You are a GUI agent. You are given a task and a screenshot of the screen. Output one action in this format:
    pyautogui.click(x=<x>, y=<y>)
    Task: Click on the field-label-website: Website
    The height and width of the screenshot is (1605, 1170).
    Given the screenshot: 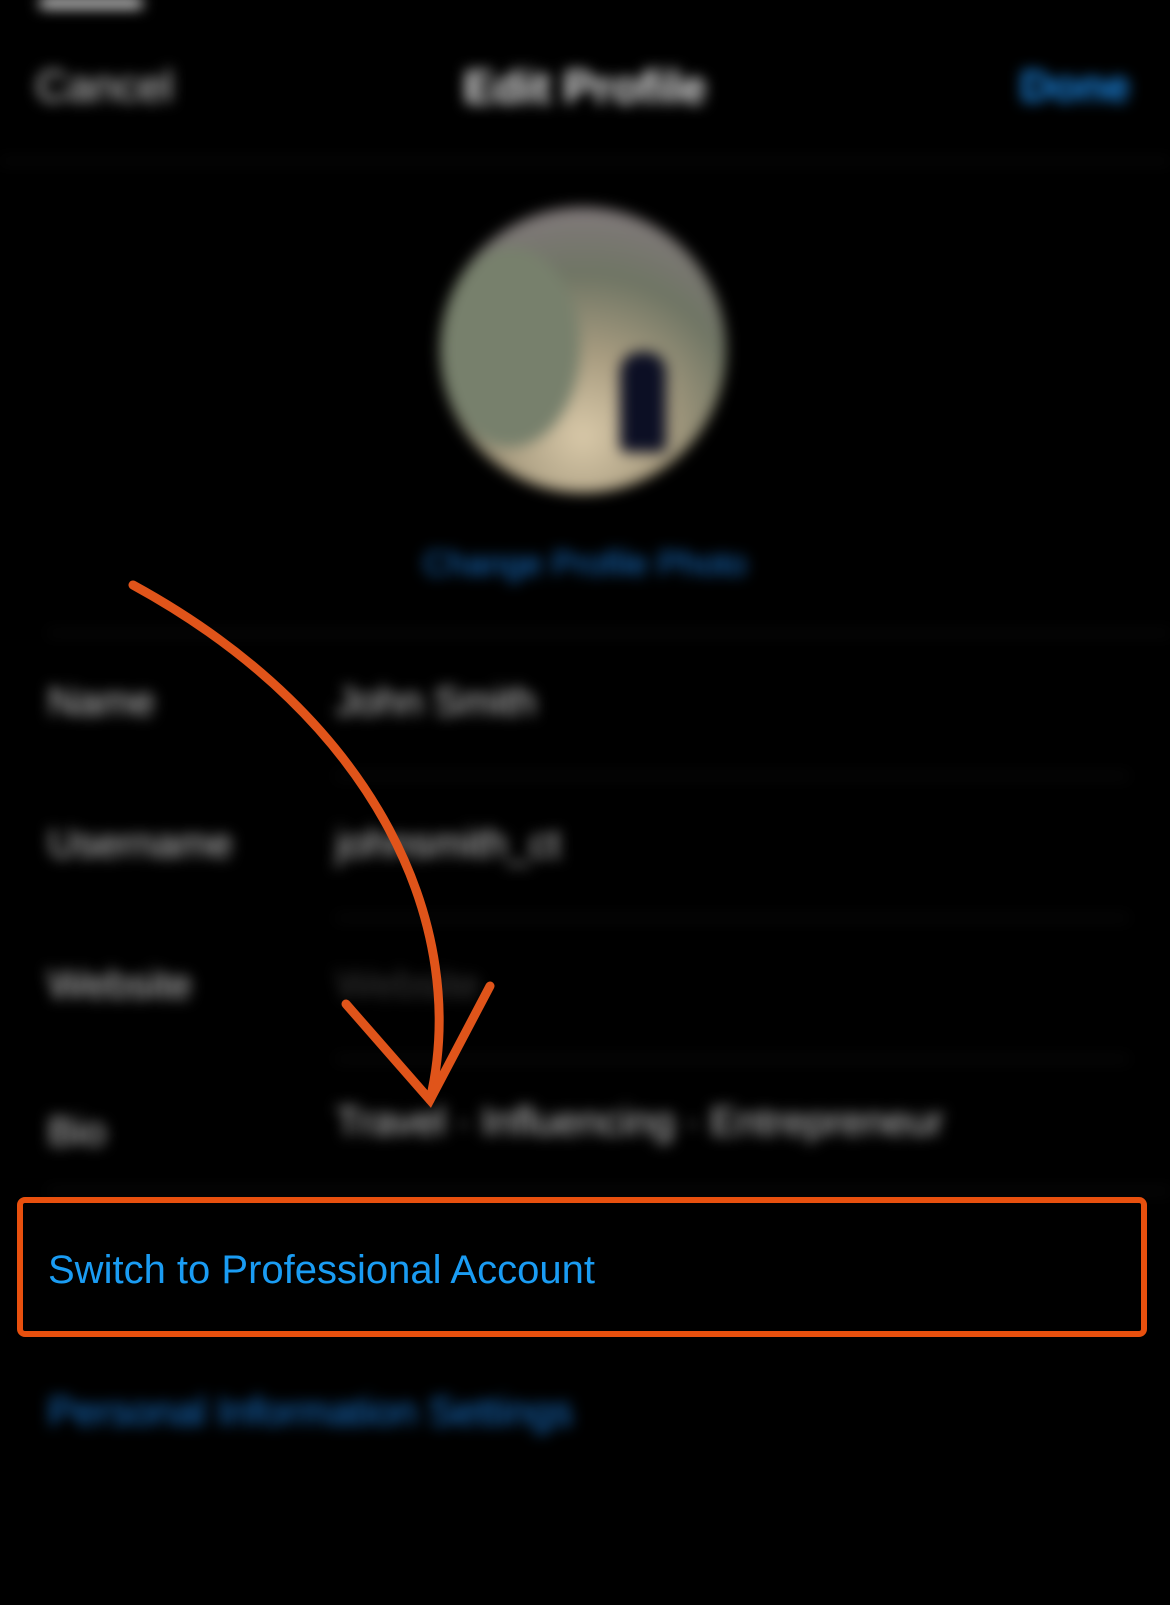 What is the action you would take?
    pyautogui.click(x=120, y=985)
    